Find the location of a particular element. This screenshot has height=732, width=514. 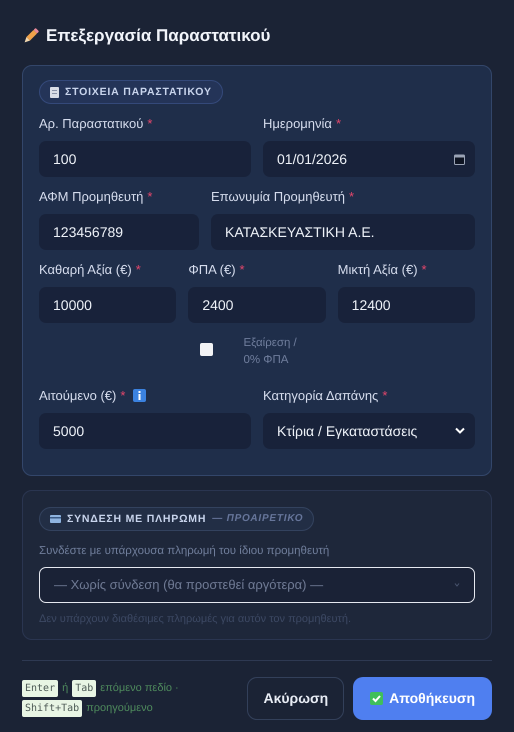

description-text: Συνδέστε με υπάρχουσα πληρωμή του ίδιου προμηθευτή is located at coordinates (184, 550).